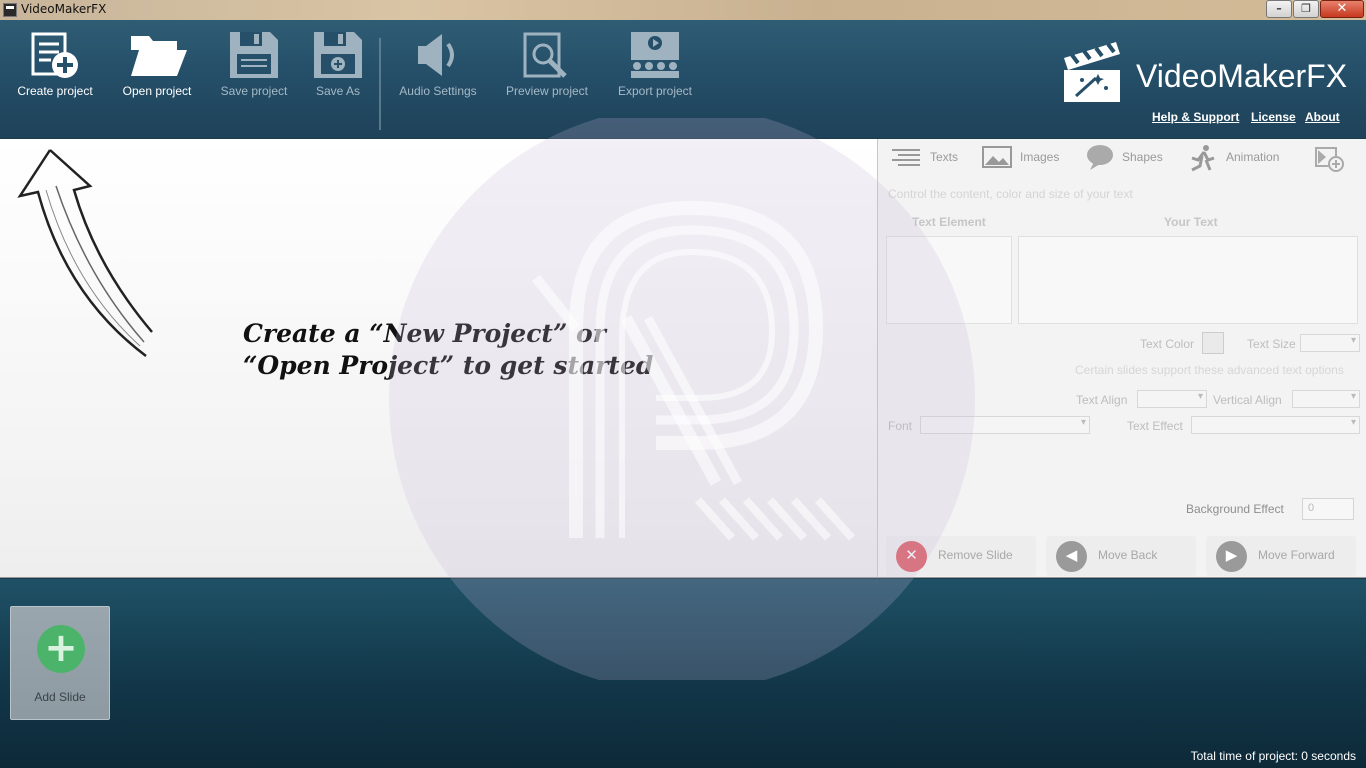  Describe the element at coordinates (380, 84) in the screenshot. I see `toolbar-divider` at that location.